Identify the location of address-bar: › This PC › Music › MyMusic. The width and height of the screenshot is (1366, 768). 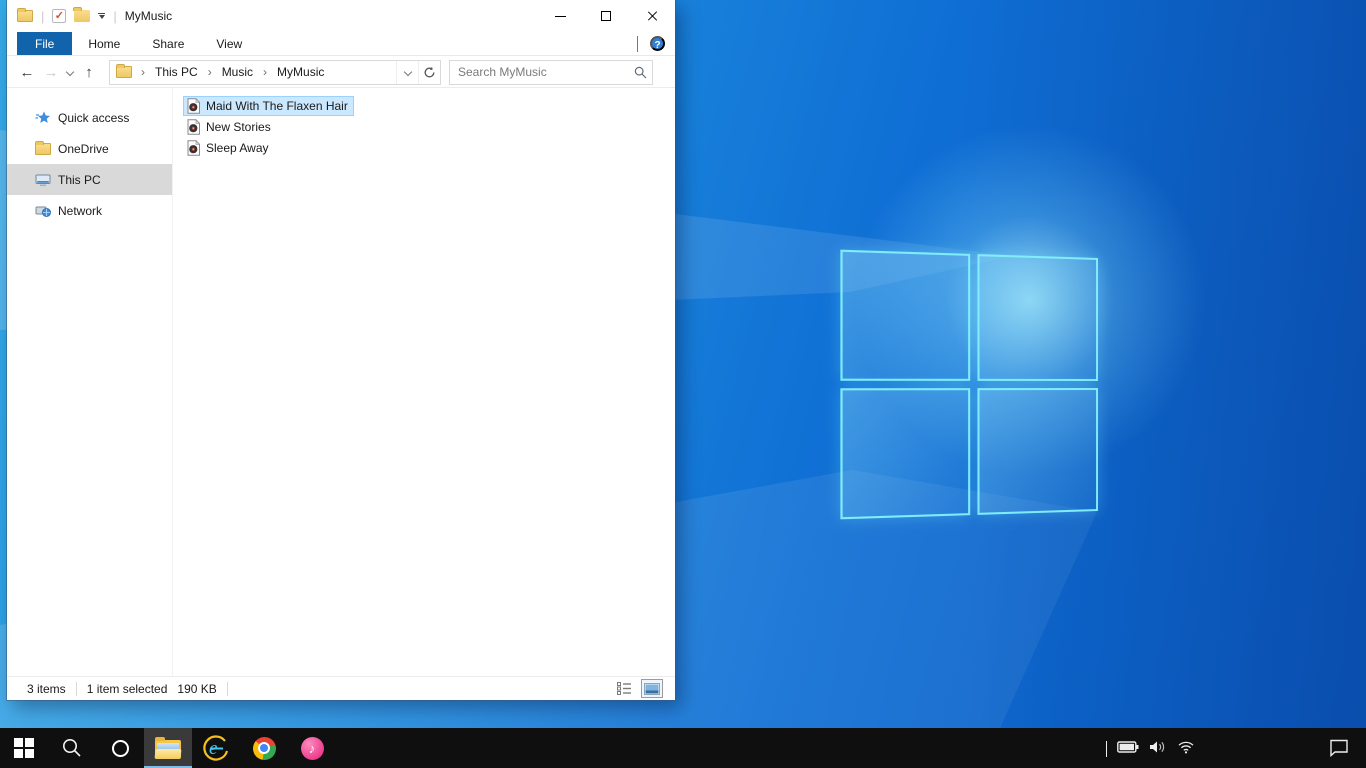
(275, 72).